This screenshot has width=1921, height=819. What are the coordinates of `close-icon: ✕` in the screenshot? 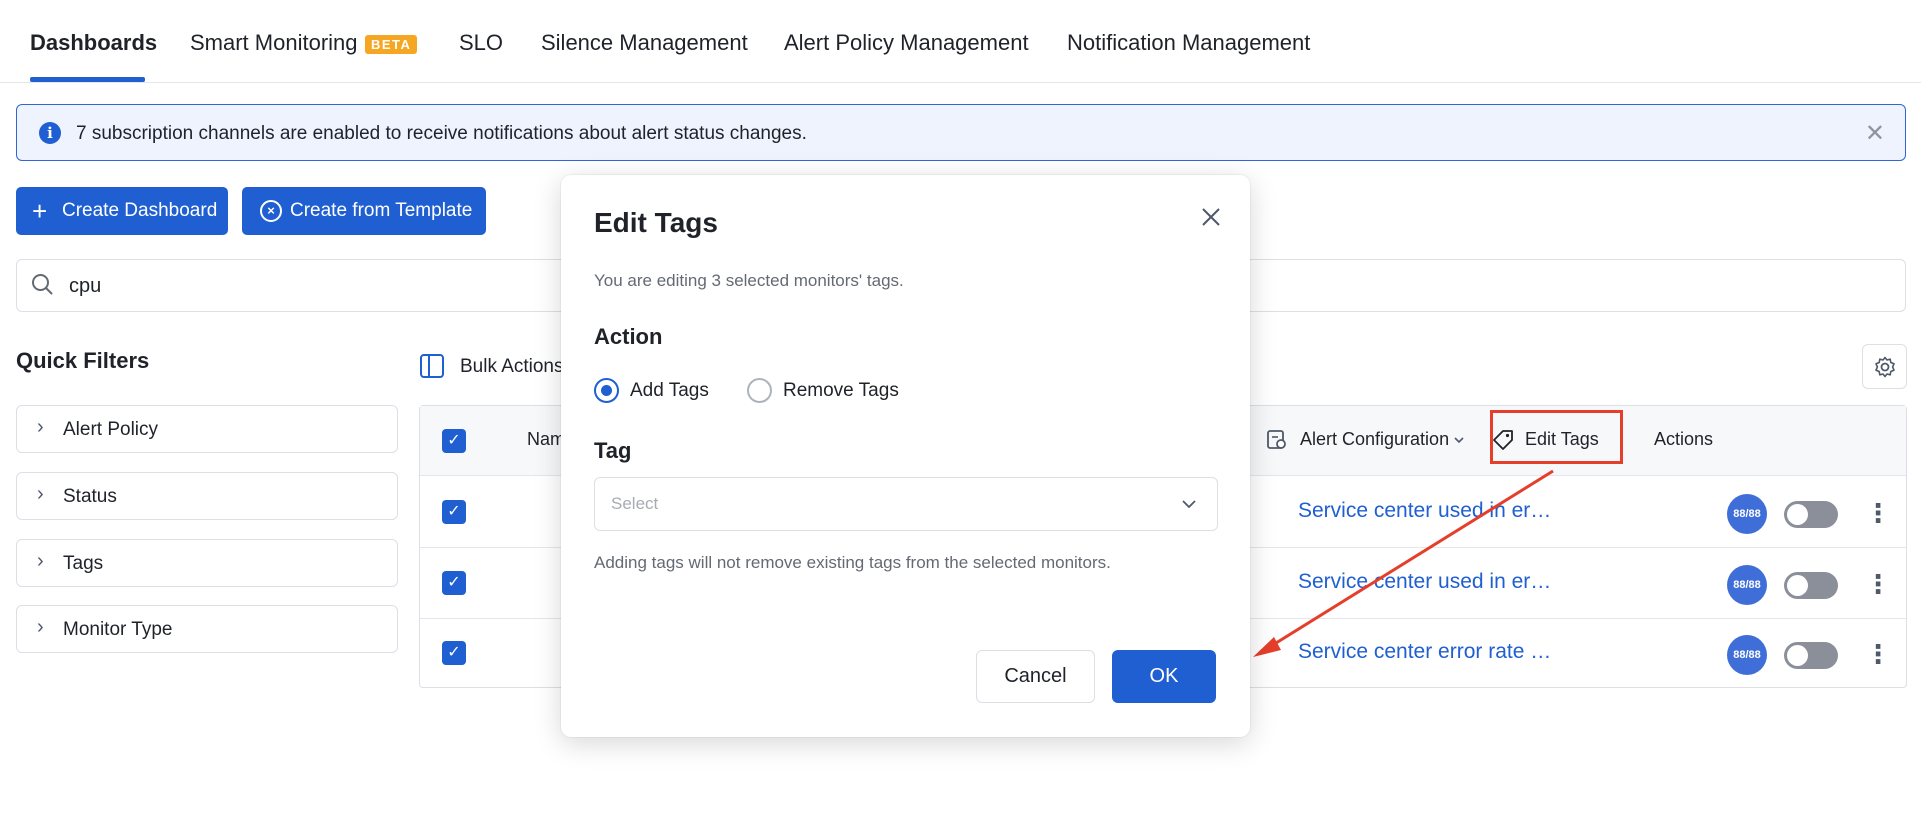 It's located at (1875, 133).